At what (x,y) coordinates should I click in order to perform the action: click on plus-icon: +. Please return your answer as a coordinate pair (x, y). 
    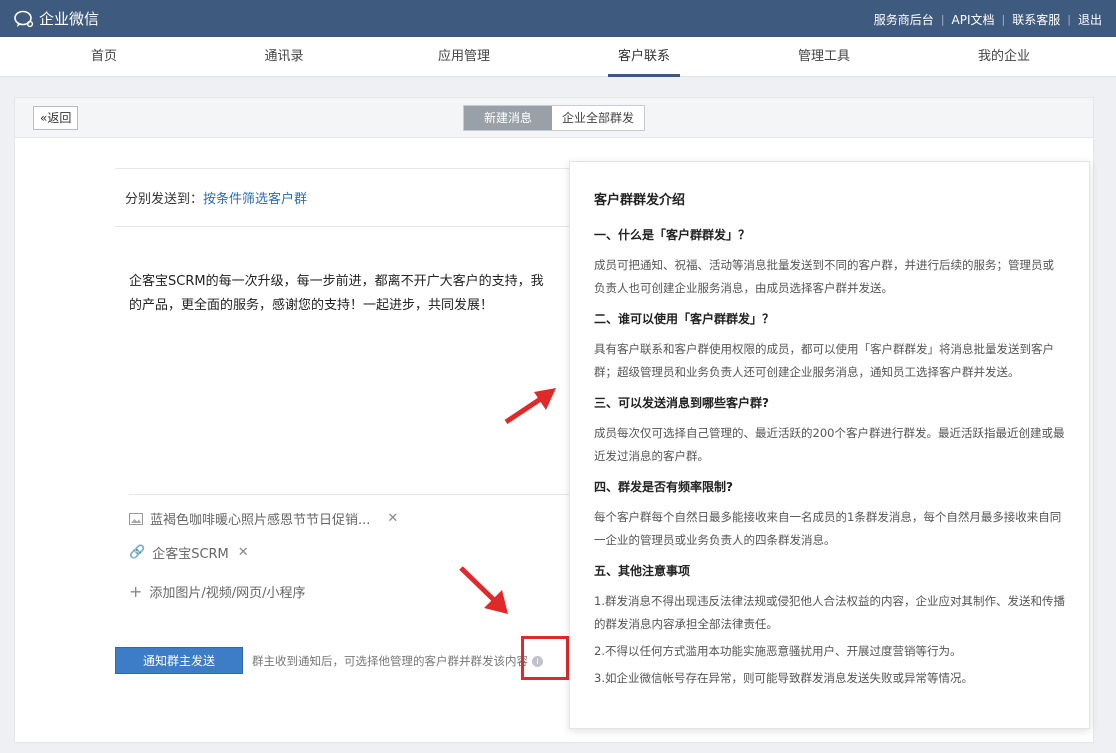
    Looking at the image, I should click on (136, 591).